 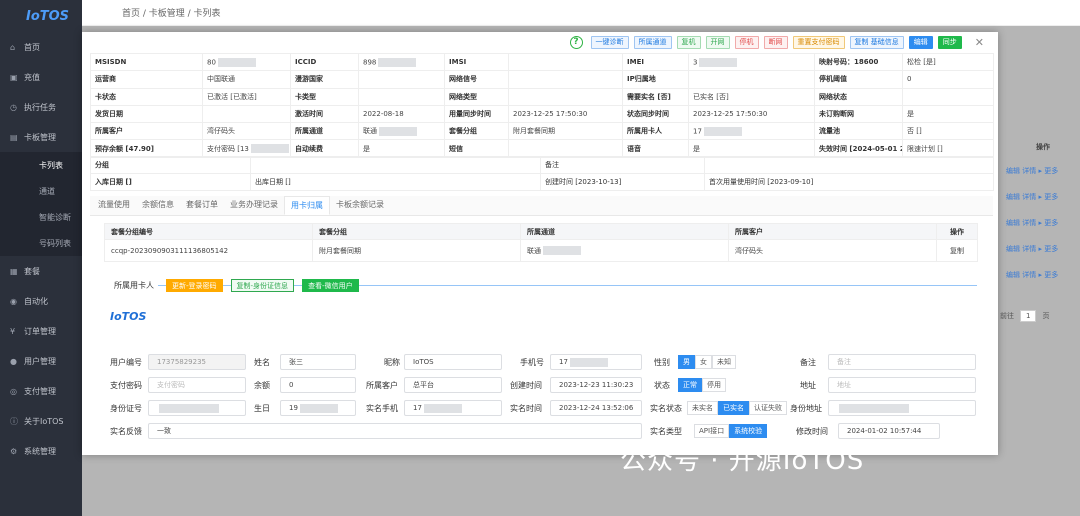 I want to click on sidebar-sub-numbers: 号码列表, so click(x=41, y=243).